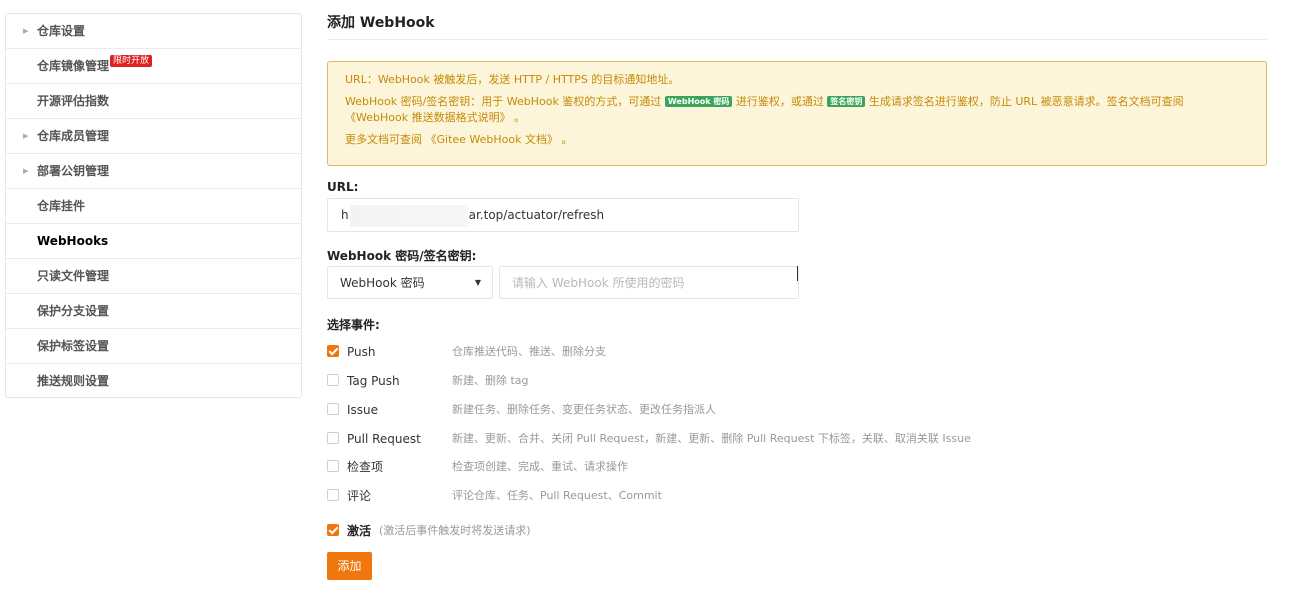  I want to click on secret-label: WebHook 密码/签名密钥:, so click(402, 256).